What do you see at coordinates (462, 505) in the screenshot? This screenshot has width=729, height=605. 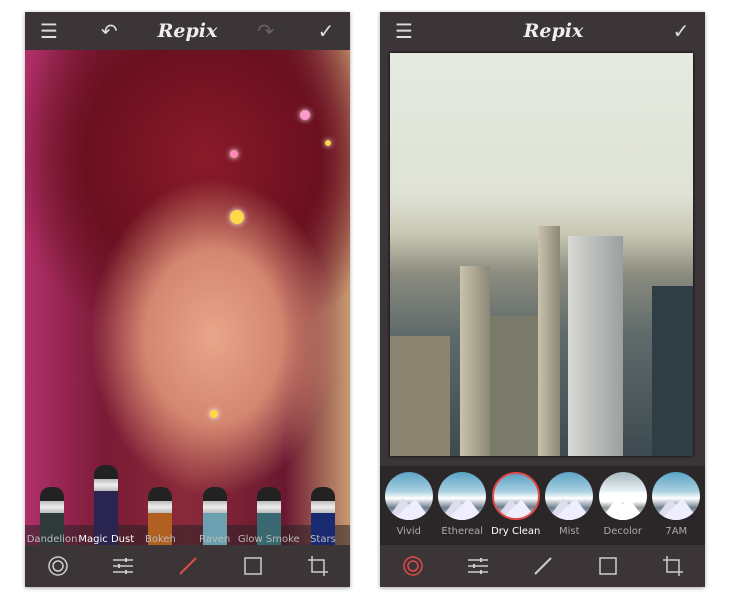 I see `filter-ethereal: Ethereal` at bounding box center [462, 505].